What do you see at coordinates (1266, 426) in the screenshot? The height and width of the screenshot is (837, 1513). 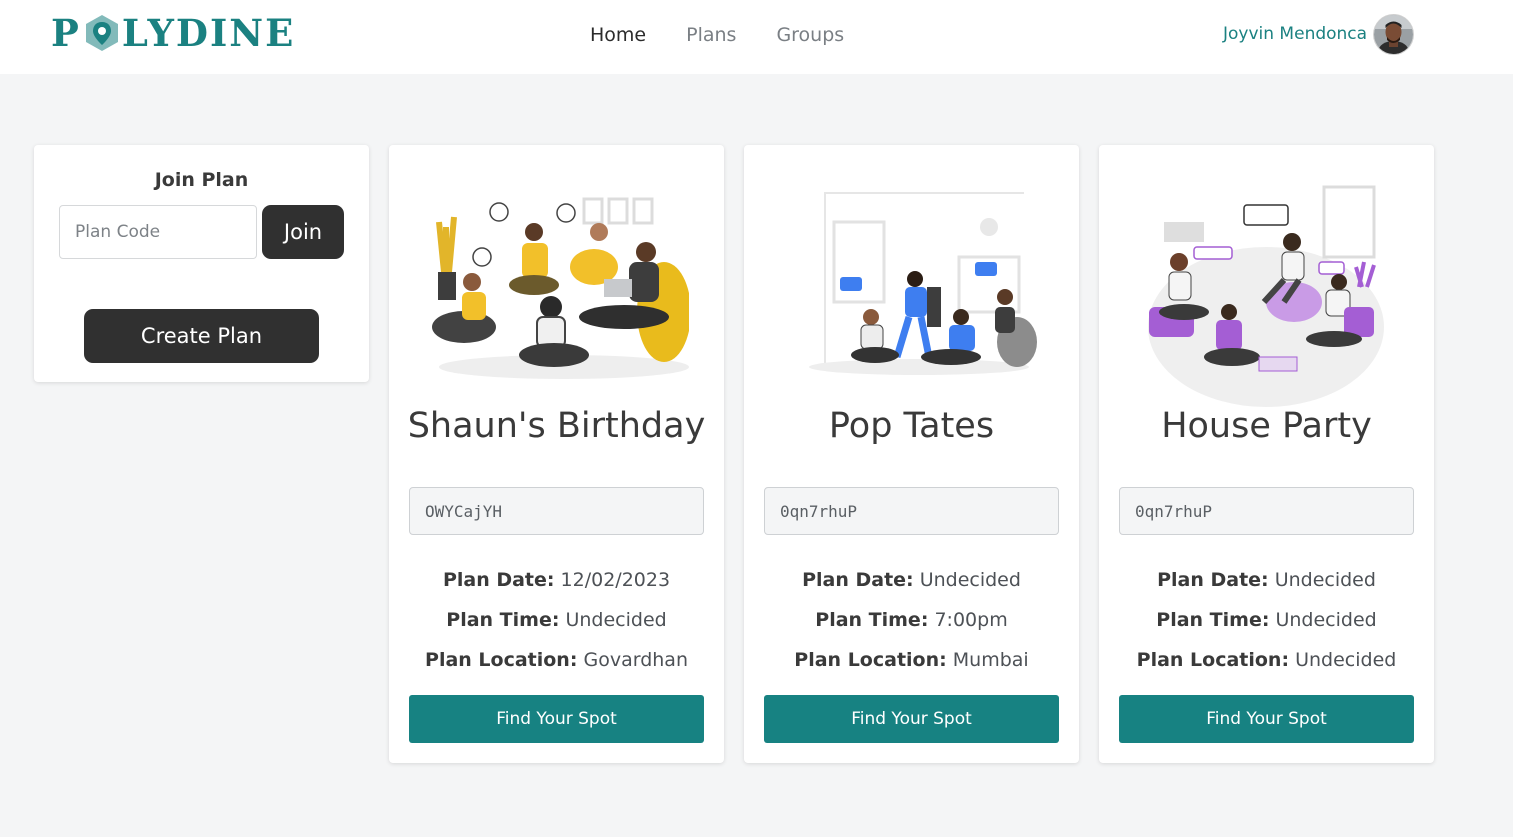 I see `plan-title: House Party` at bounding box center [1266, 426].